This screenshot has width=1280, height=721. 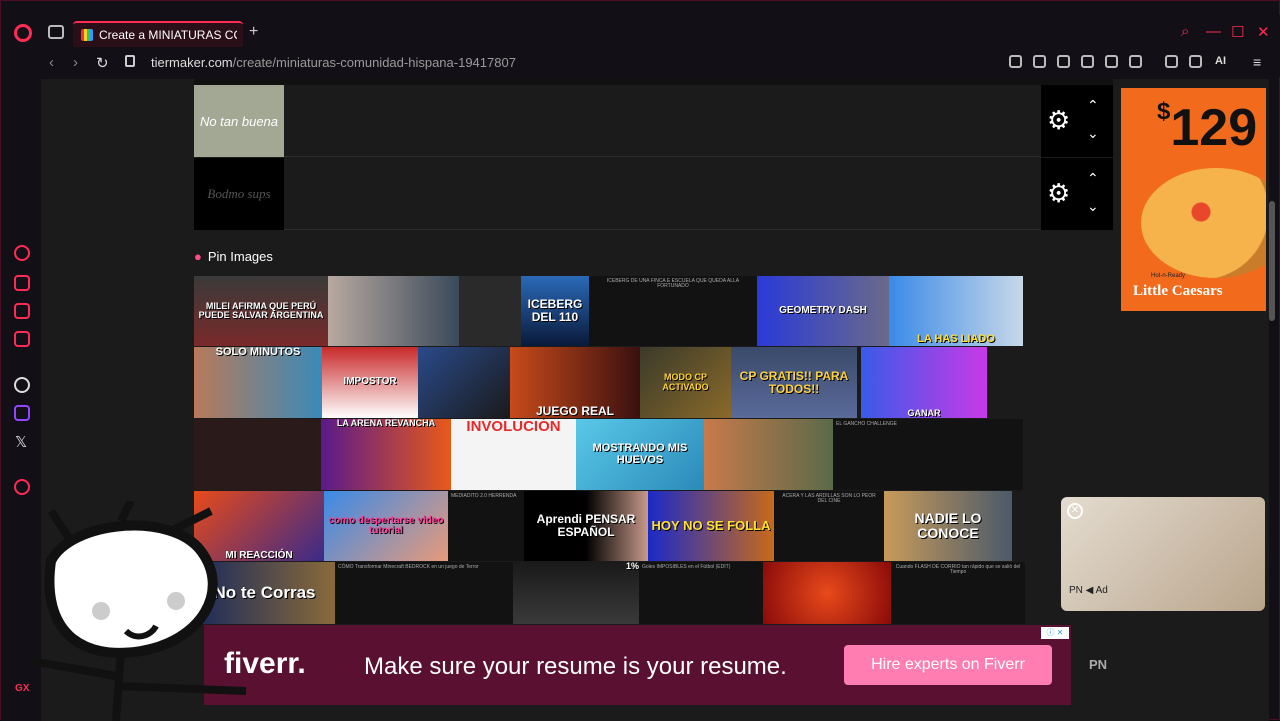 I want to click on close-video-ad-button: ✕, so click(x=1075, y=511).